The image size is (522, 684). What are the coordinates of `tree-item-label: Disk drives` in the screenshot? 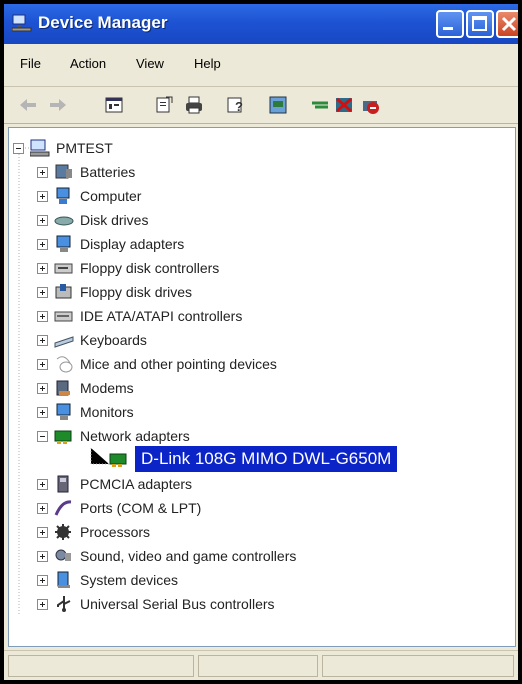 It's located at (114, 220).